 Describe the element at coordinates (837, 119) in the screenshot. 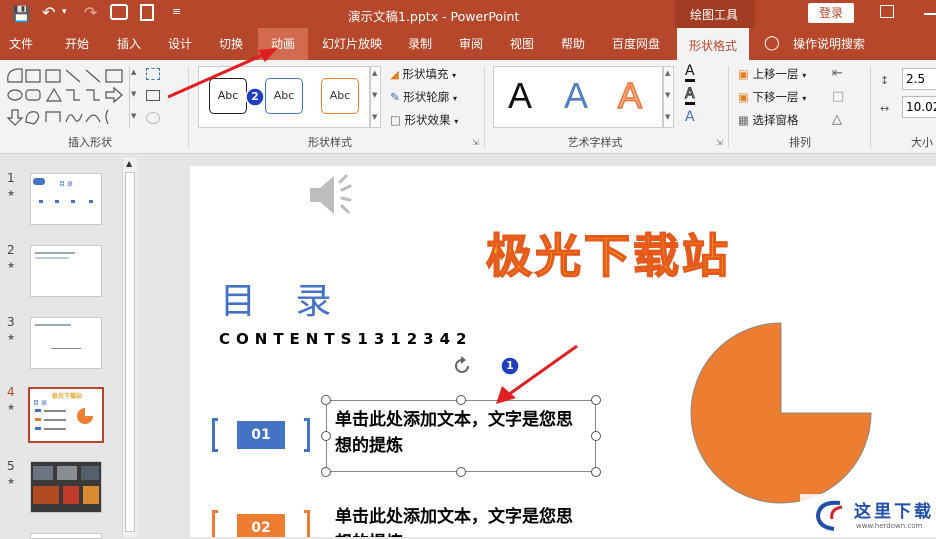

I see `rotate-icon: △` at that location.